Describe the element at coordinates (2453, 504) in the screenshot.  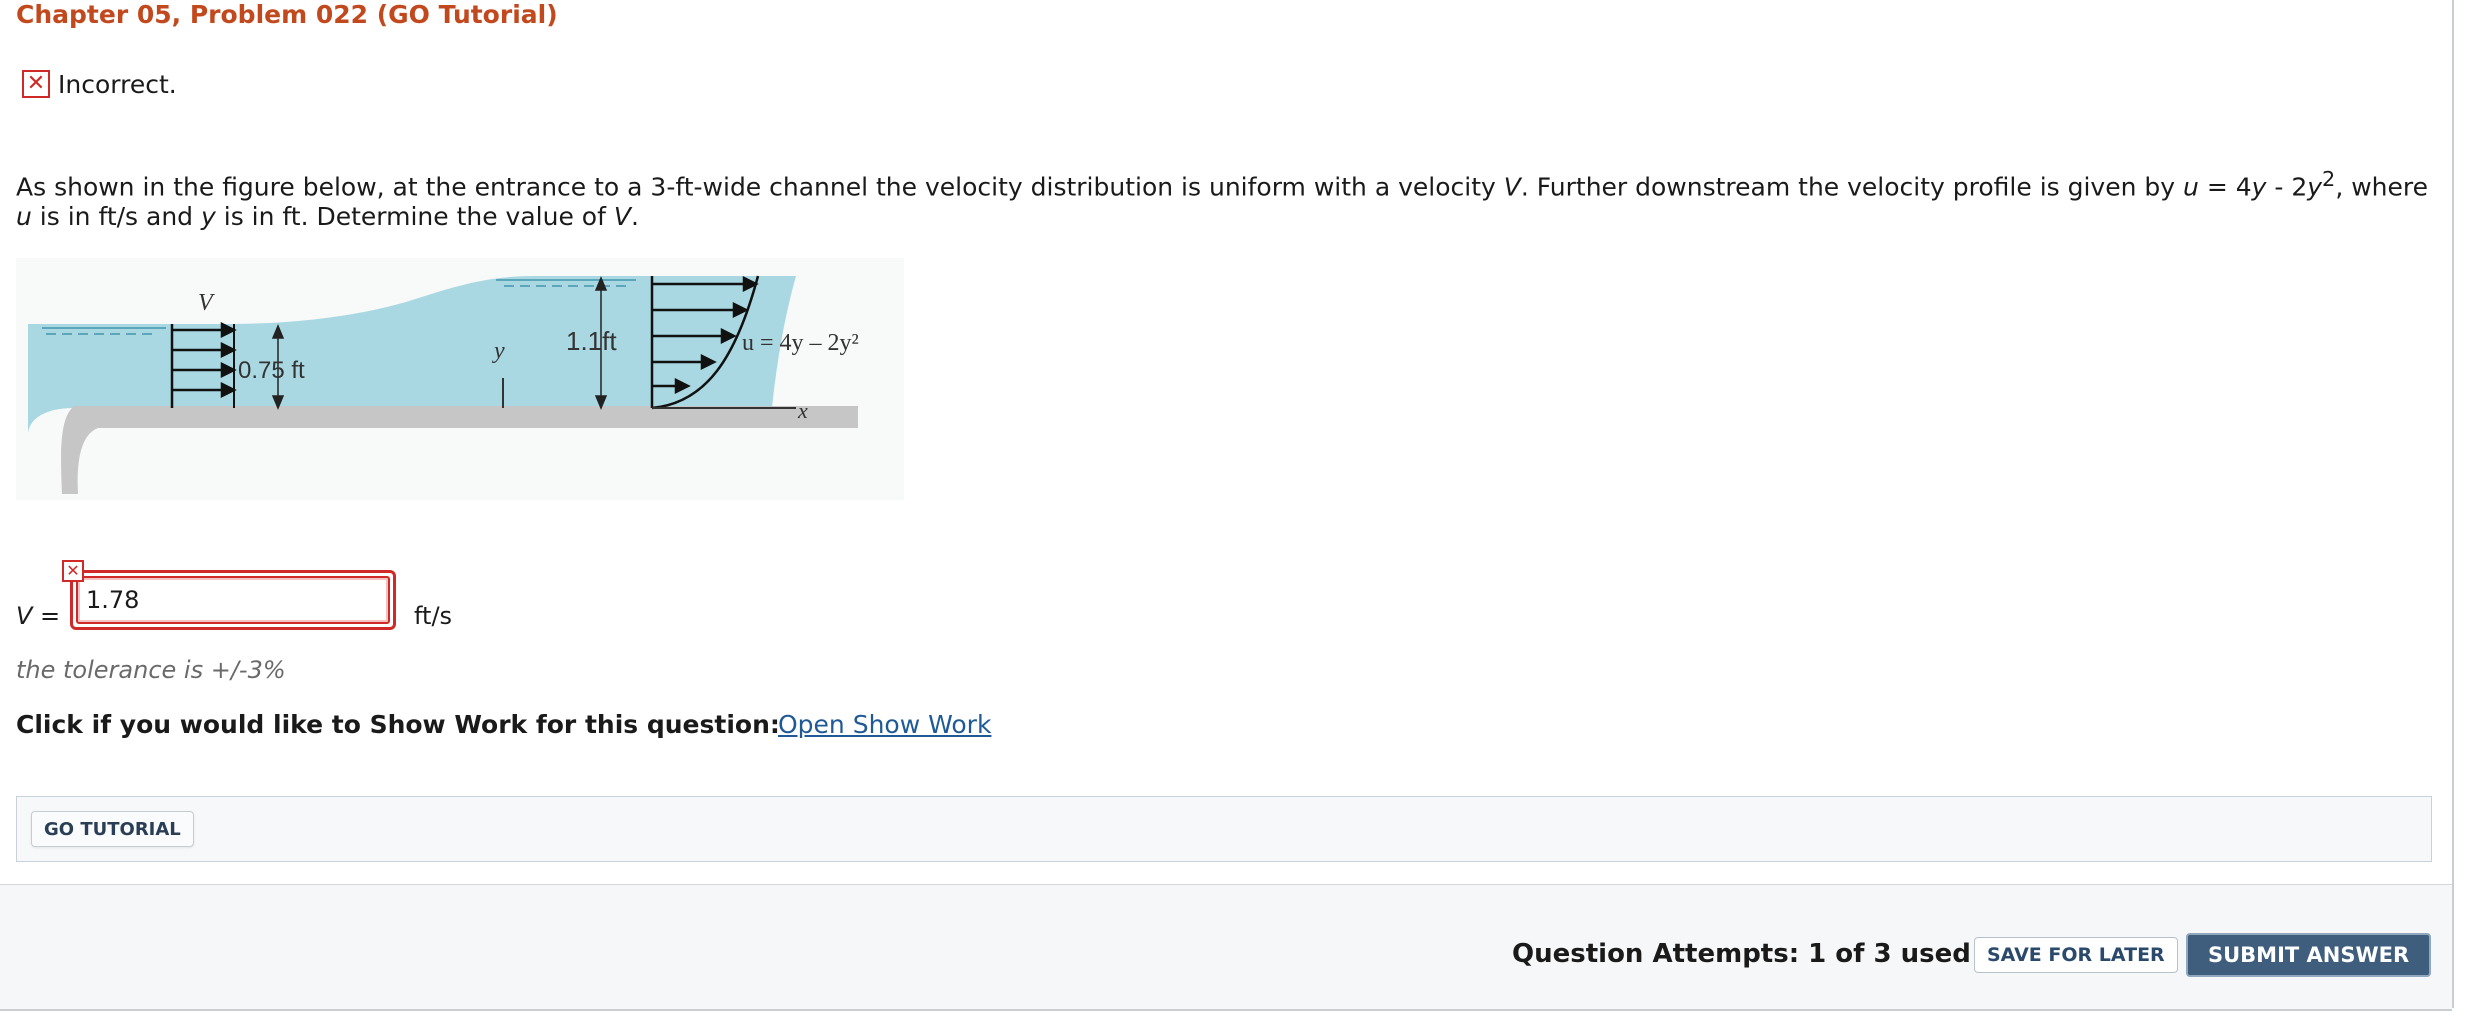
I see `scrollbar-edge` at that location.